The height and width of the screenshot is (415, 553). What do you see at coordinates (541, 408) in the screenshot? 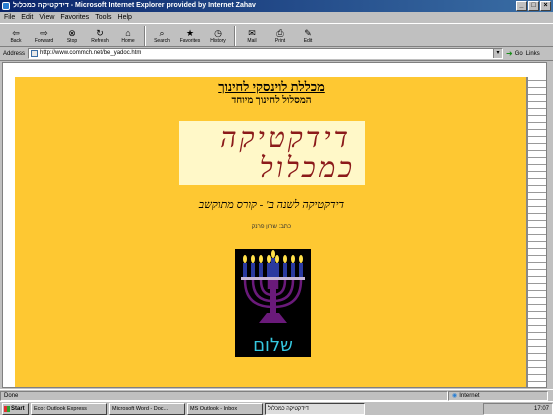
I see `clock: 17:07` at bounding box center [541, 408].